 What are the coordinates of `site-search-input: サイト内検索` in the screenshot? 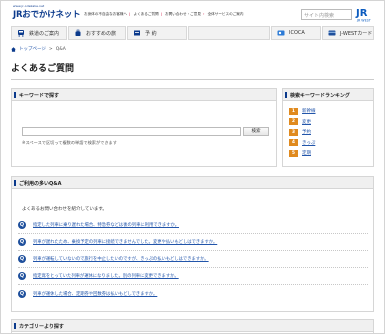 It's located at (326, 14).